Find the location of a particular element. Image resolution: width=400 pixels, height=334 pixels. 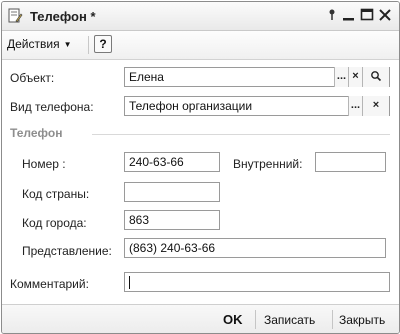

search-icon is located at coordinates (376, 76).